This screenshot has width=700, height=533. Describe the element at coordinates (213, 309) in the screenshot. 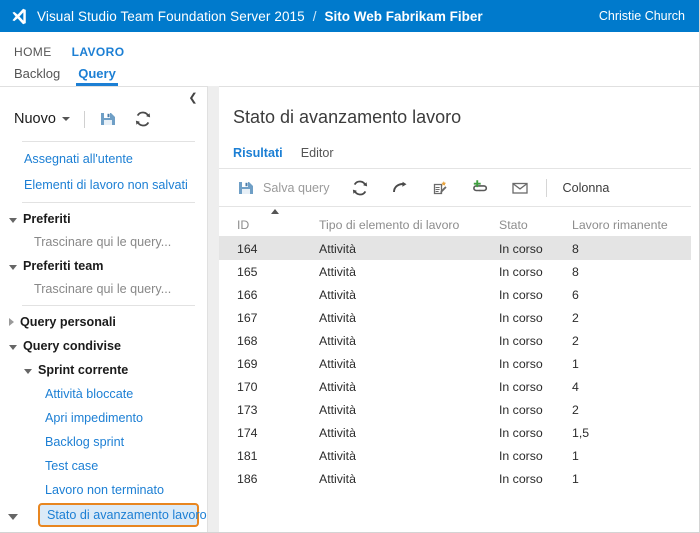

I see `panel-splitter` at that location.